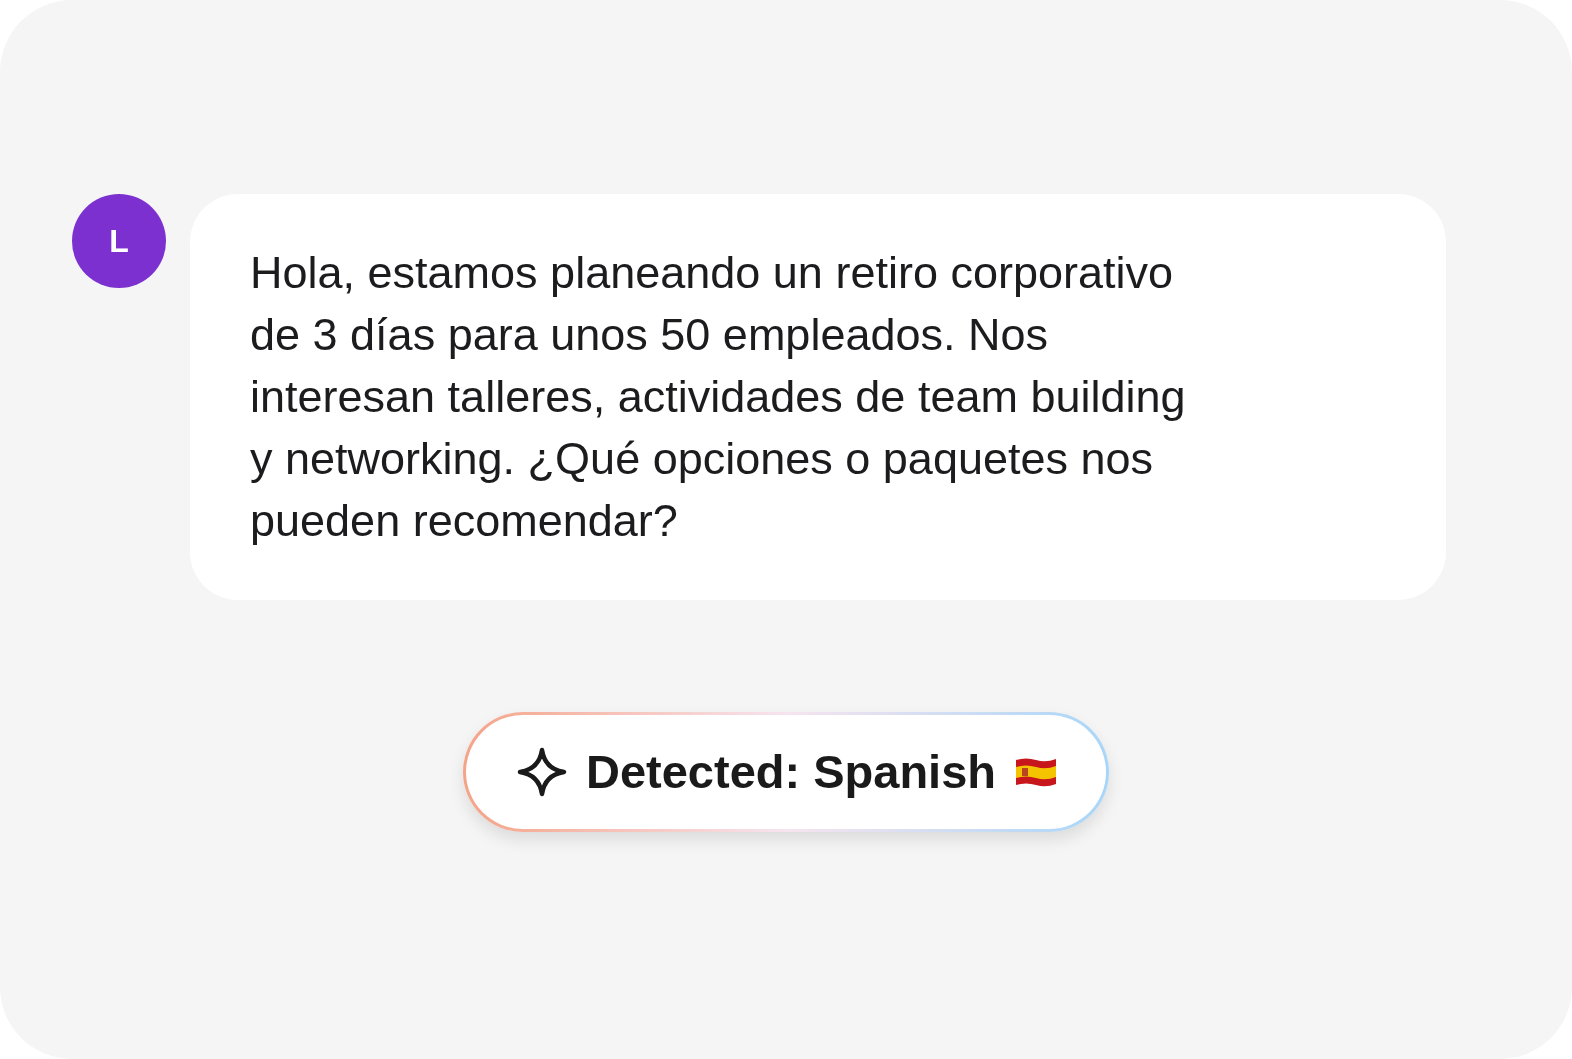 The height and width of the screenshot is (1059, 1572). What do you see at coordinates (1036, 772) in the screenshot?
I see `flag-icon` at bounding box center [1036, 772].